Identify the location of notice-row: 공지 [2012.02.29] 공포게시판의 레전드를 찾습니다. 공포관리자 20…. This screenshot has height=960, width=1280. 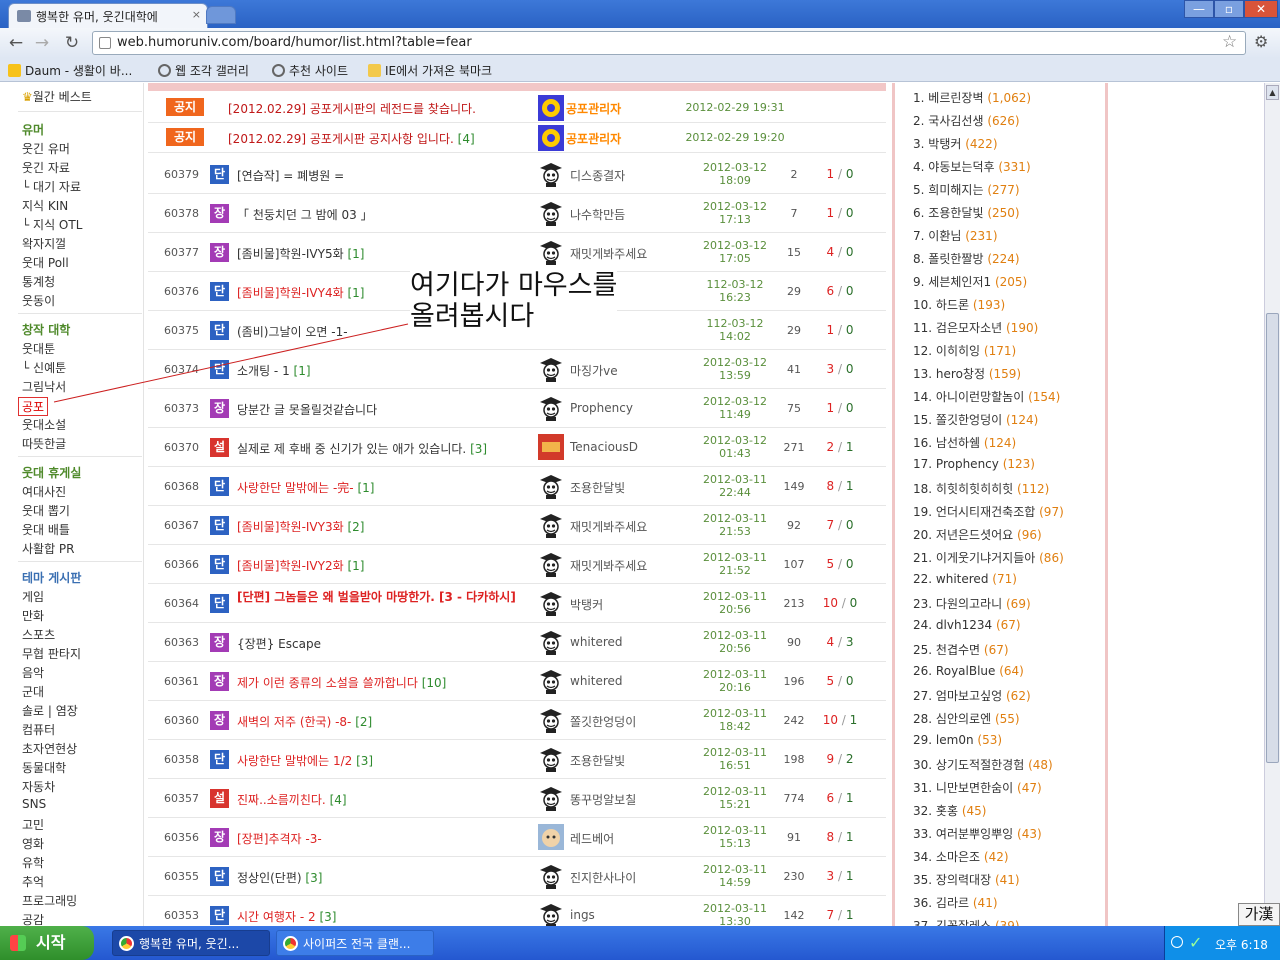
(517, 108).